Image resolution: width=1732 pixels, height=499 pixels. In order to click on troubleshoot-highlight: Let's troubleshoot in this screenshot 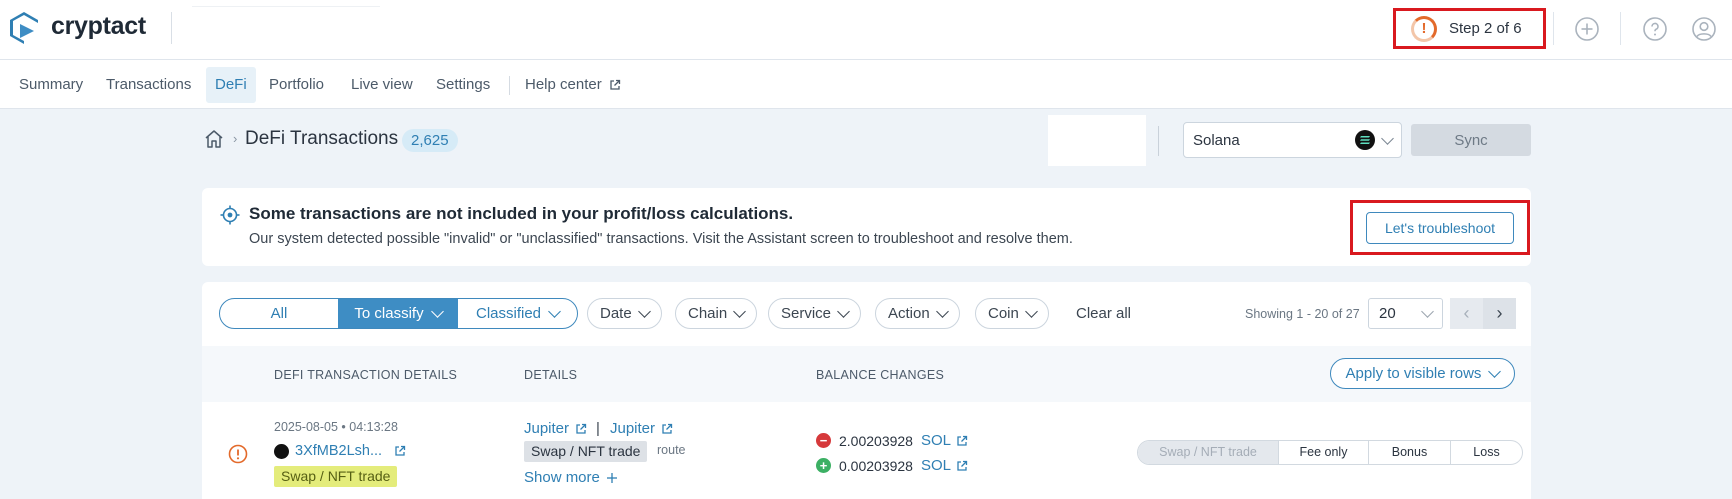, I will do `click(1440, 227)`.